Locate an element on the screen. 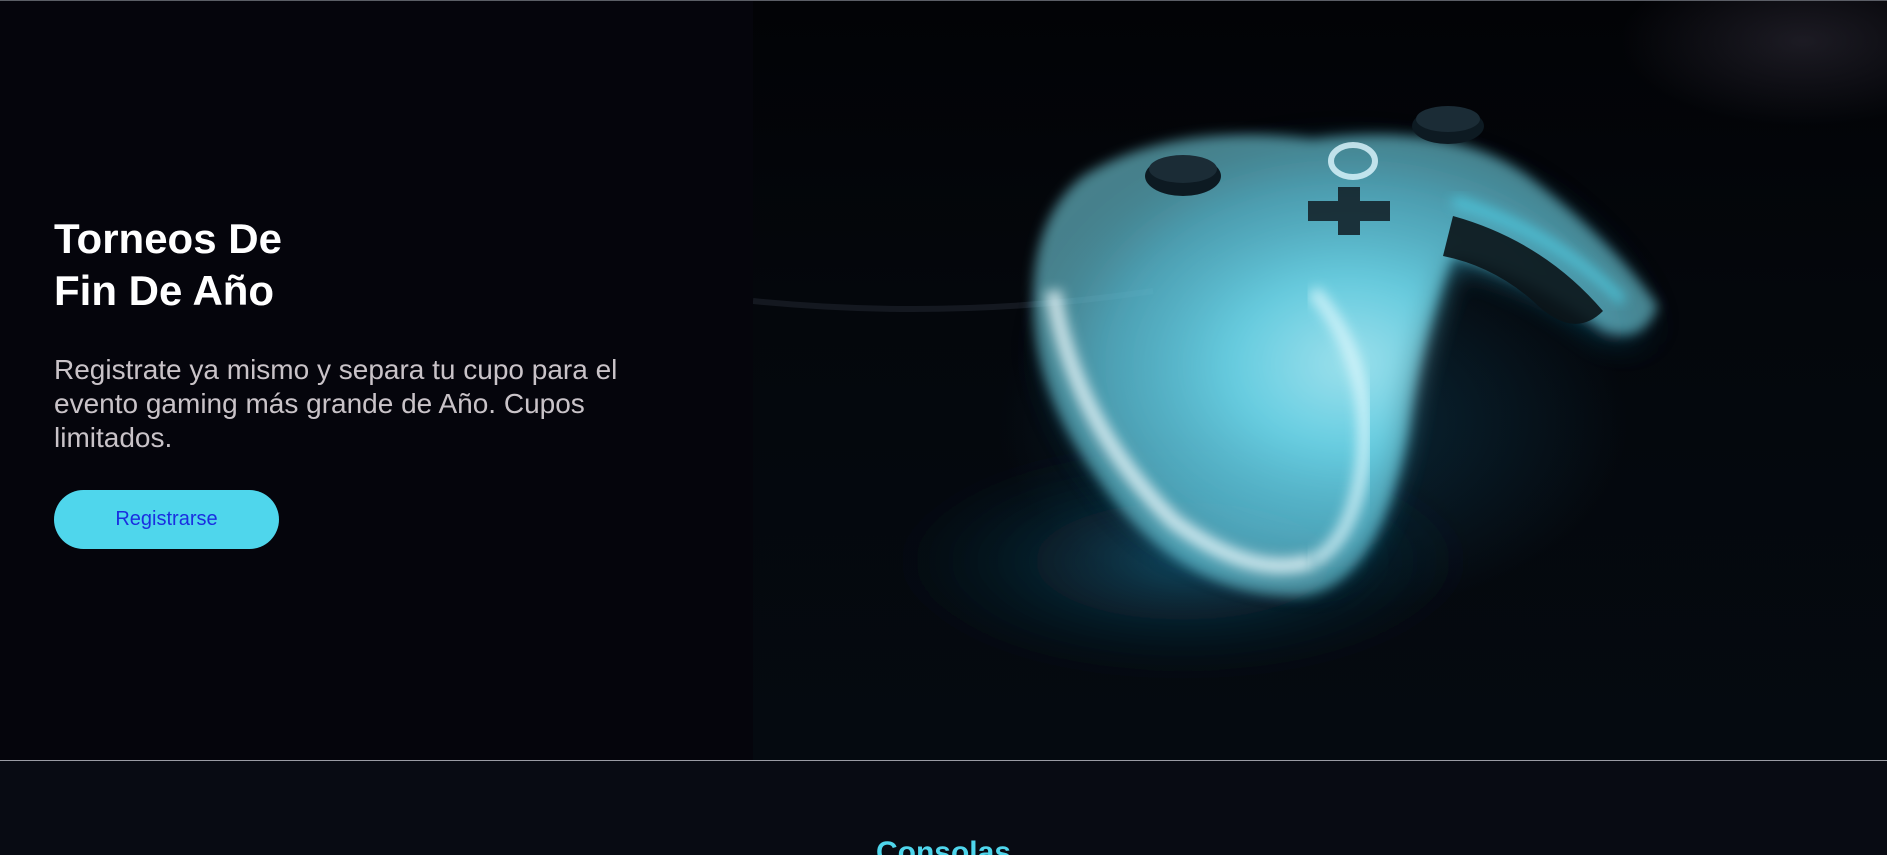  register-button: Registrarse is located at coordinates (166, 519).